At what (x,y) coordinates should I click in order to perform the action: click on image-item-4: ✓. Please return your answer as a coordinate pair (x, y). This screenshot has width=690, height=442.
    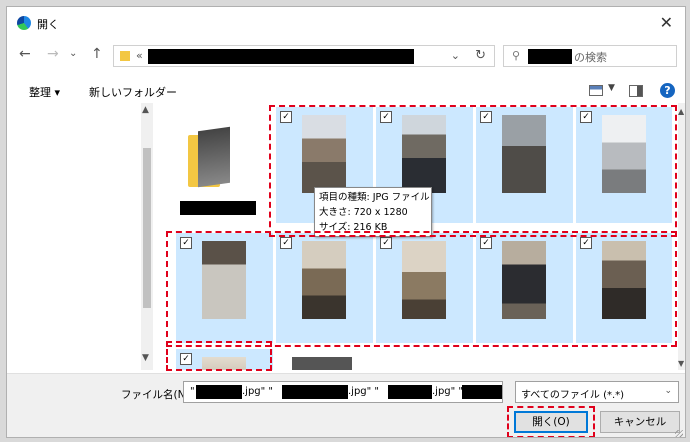
    Looking at the image, I should click on (624, 165).